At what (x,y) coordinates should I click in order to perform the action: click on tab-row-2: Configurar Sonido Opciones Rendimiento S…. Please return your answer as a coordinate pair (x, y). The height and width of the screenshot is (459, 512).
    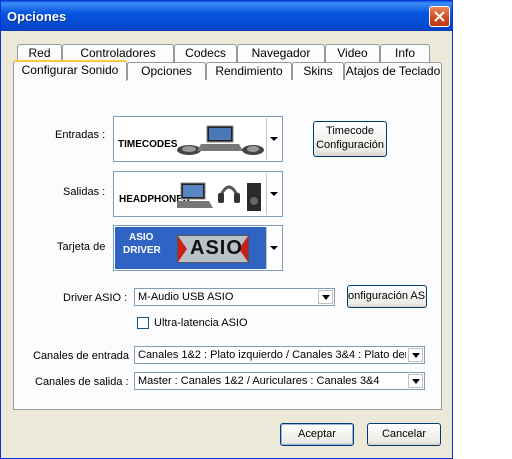
    Looking at the image, I should click on (227, 70).